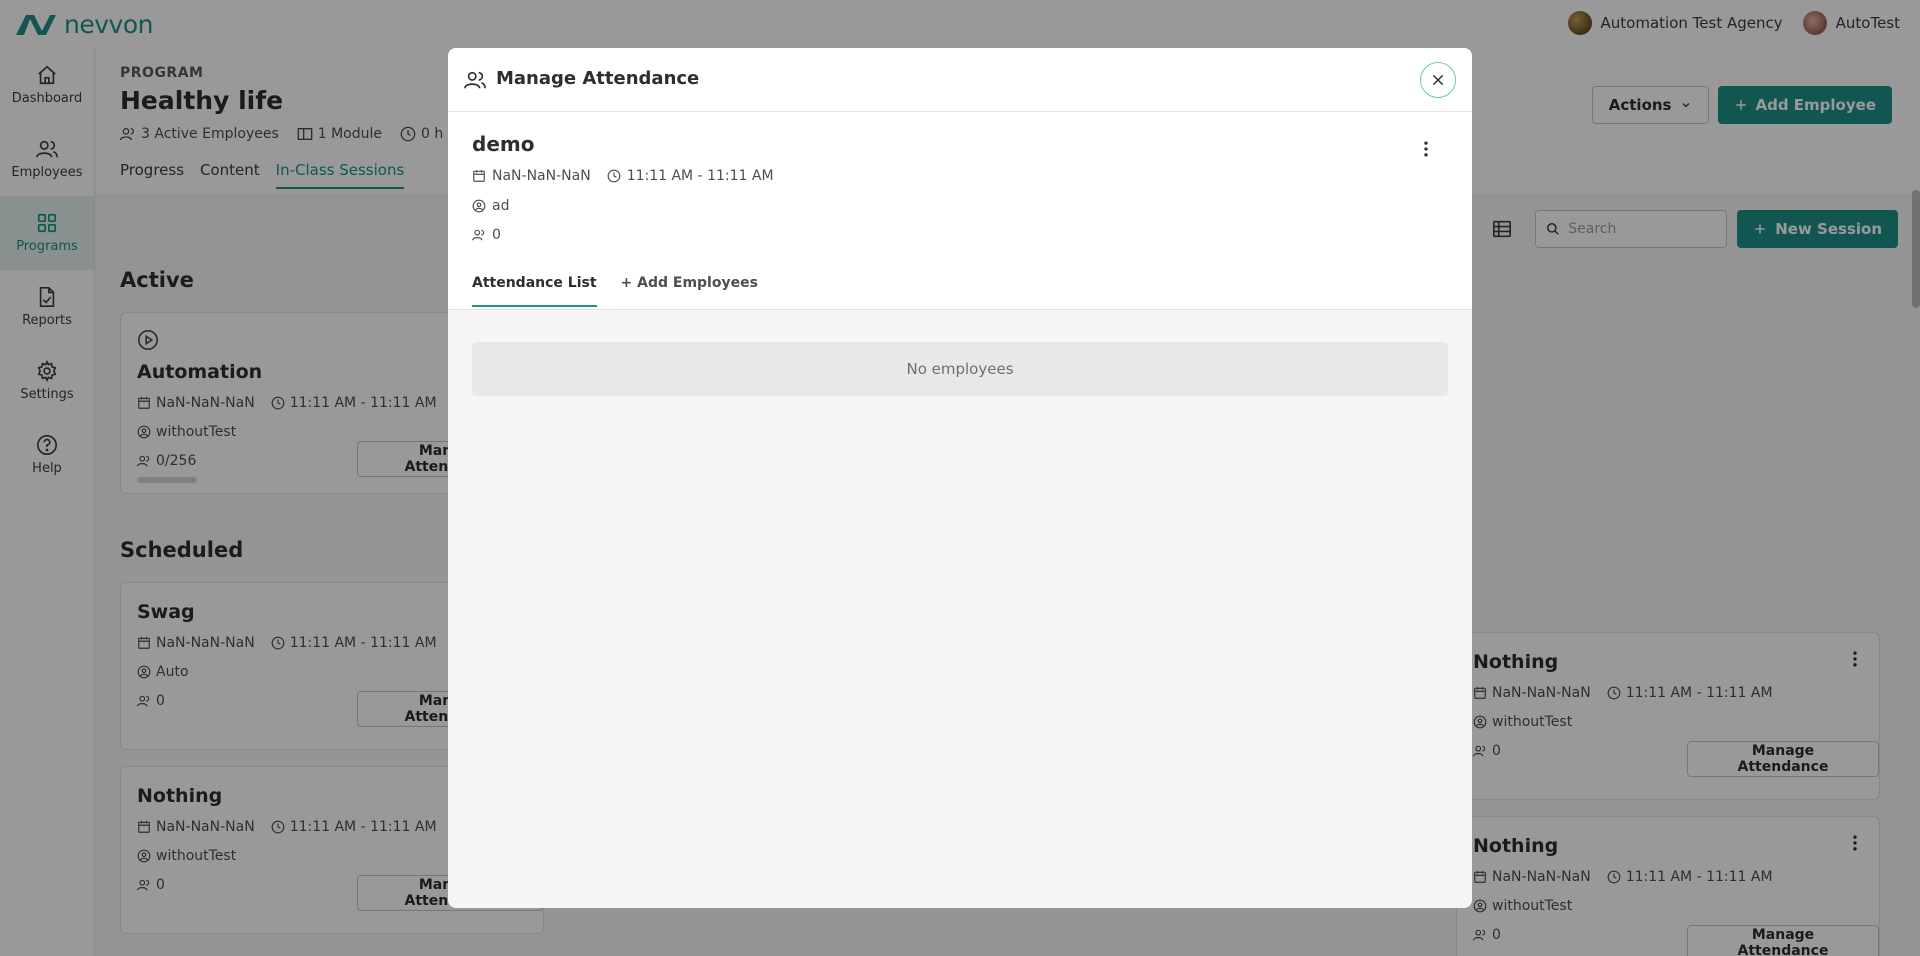 This screenshot has height=956, width=1920. Describe the element at coordinates (960, 369) in the screenshot. I see `empty-attendance-message: No employees` at that location.